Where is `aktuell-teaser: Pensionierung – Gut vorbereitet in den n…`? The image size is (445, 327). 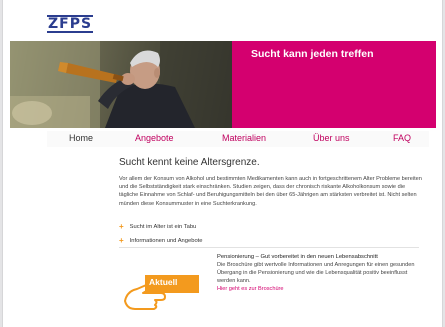 aktuell-teaser: Pensionierung – Gut vorbereitet in den n… is located at coordinates (319, 273).